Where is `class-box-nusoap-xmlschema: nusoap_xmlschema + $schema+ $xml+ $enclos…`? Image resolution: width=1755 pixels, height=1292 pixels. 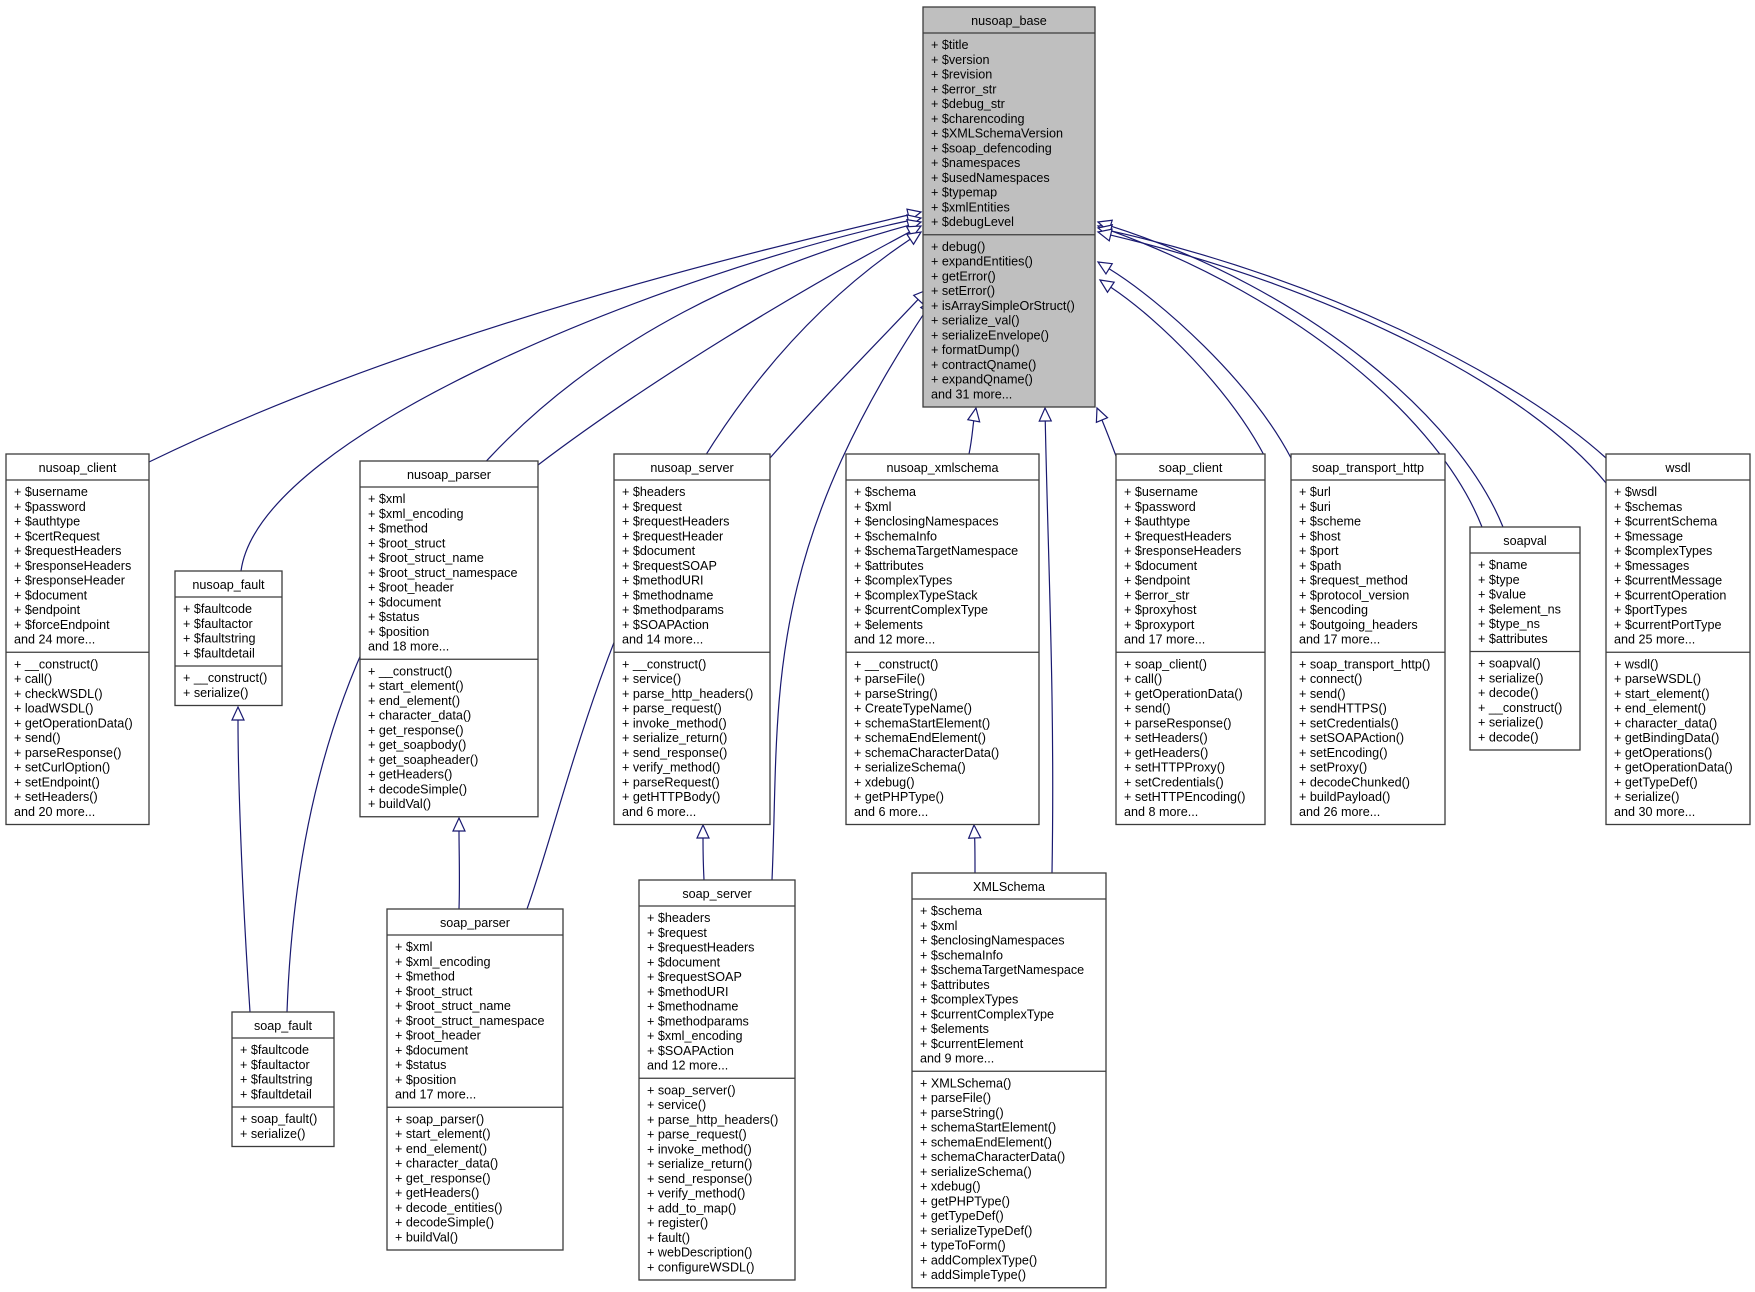 class-box-nusoap-xmlschema: nusoap_xmlschema + $schema+ $xml+ $enclos… is located at coordinates (942, 639).